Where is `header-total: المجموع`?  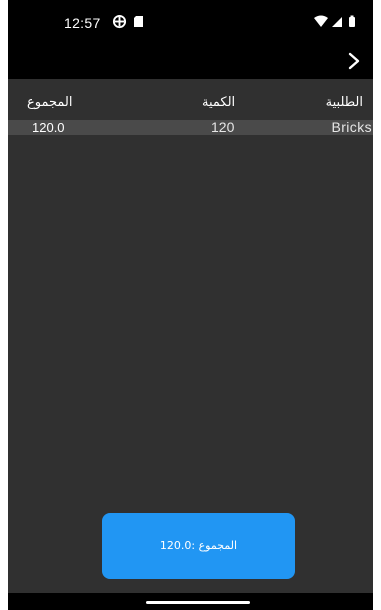 header-total: المجموع is located at coordinates (50, 102).